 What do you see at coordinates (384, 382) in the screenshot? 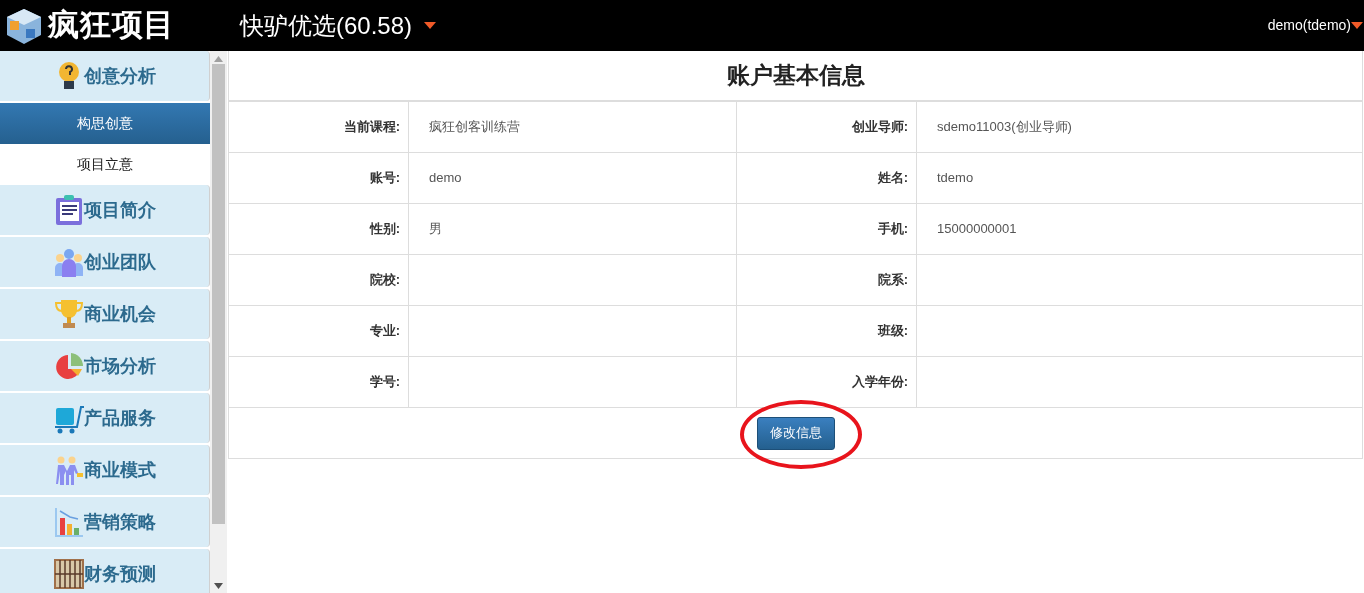
I see `field-label: 学号:` at bounding box center [384, 382].